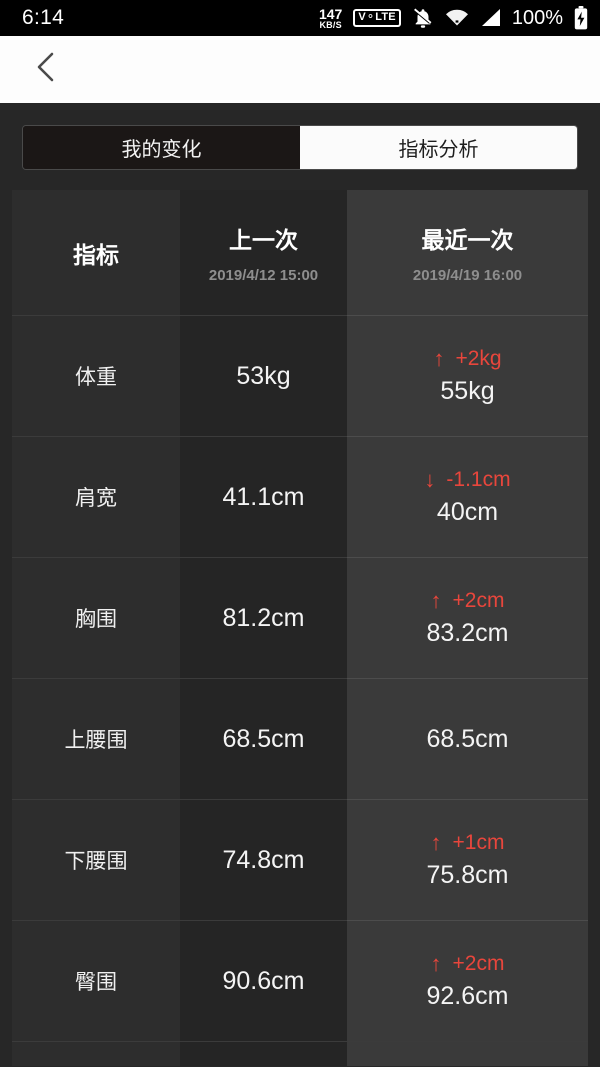  I want to click on table-row: 81.2cm, so click(263, 617).